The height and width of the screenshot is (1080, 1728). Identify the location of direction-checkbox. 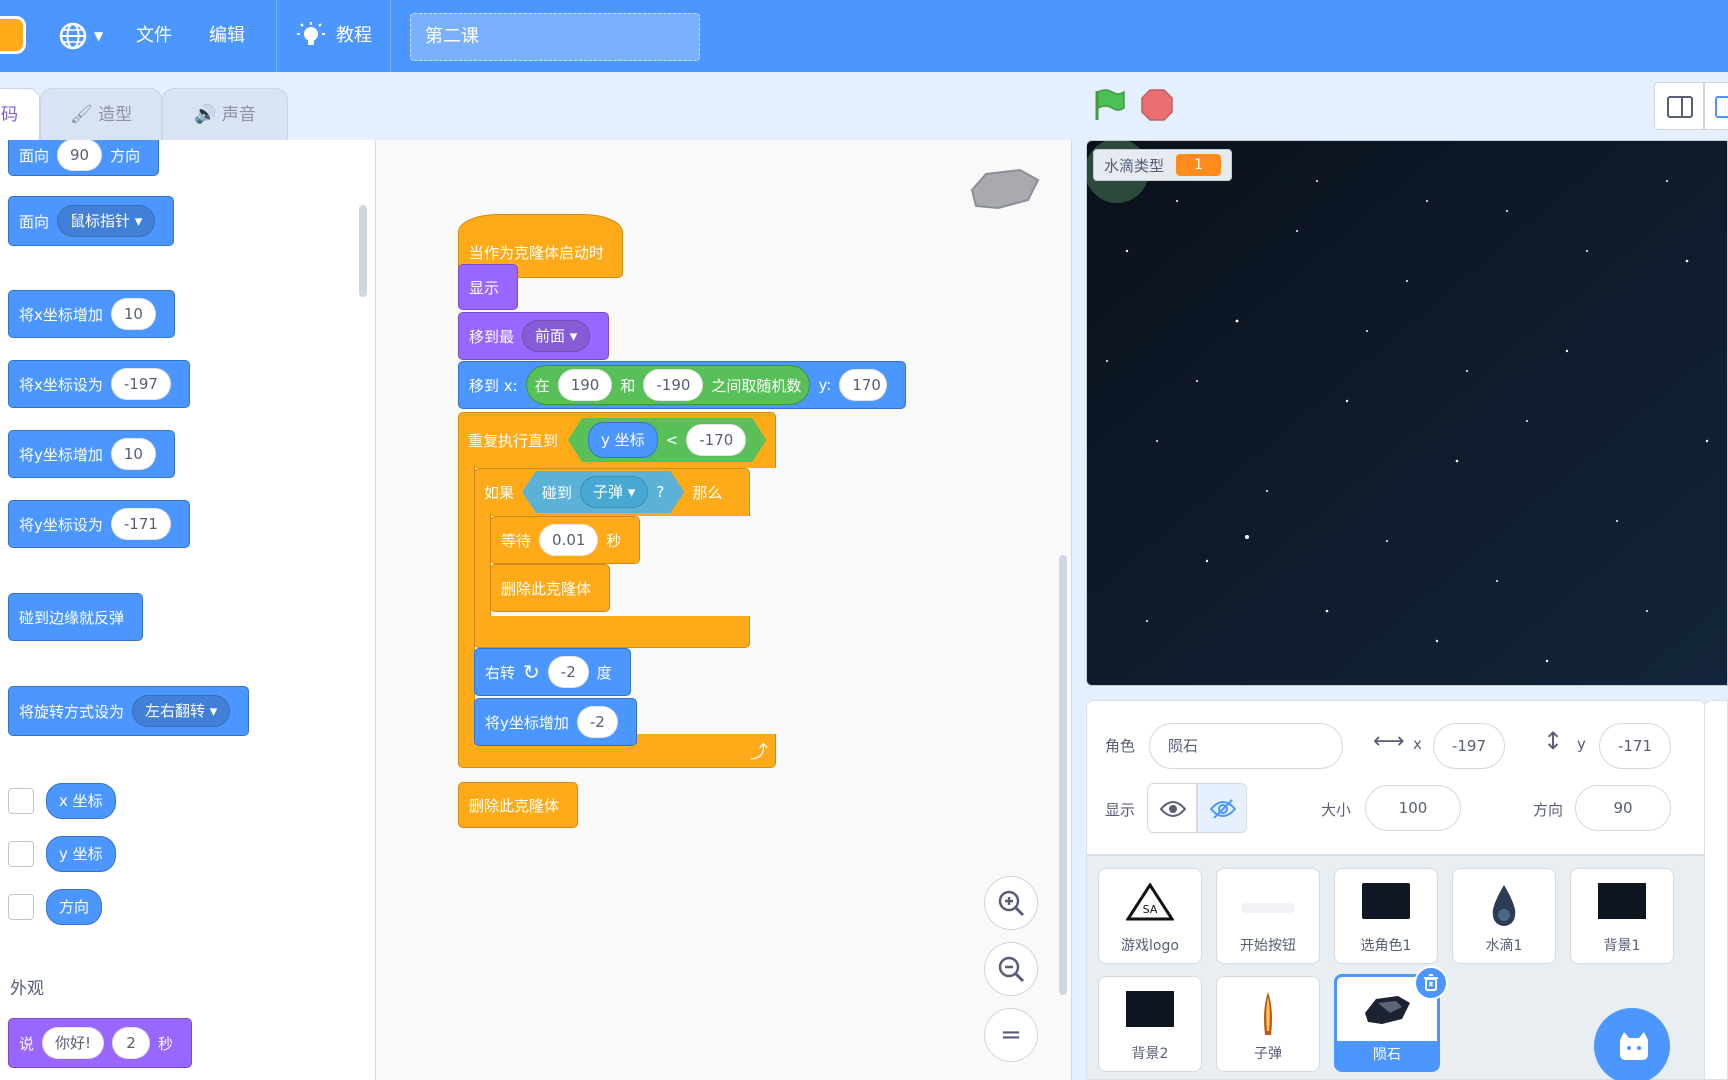
(21, 907).